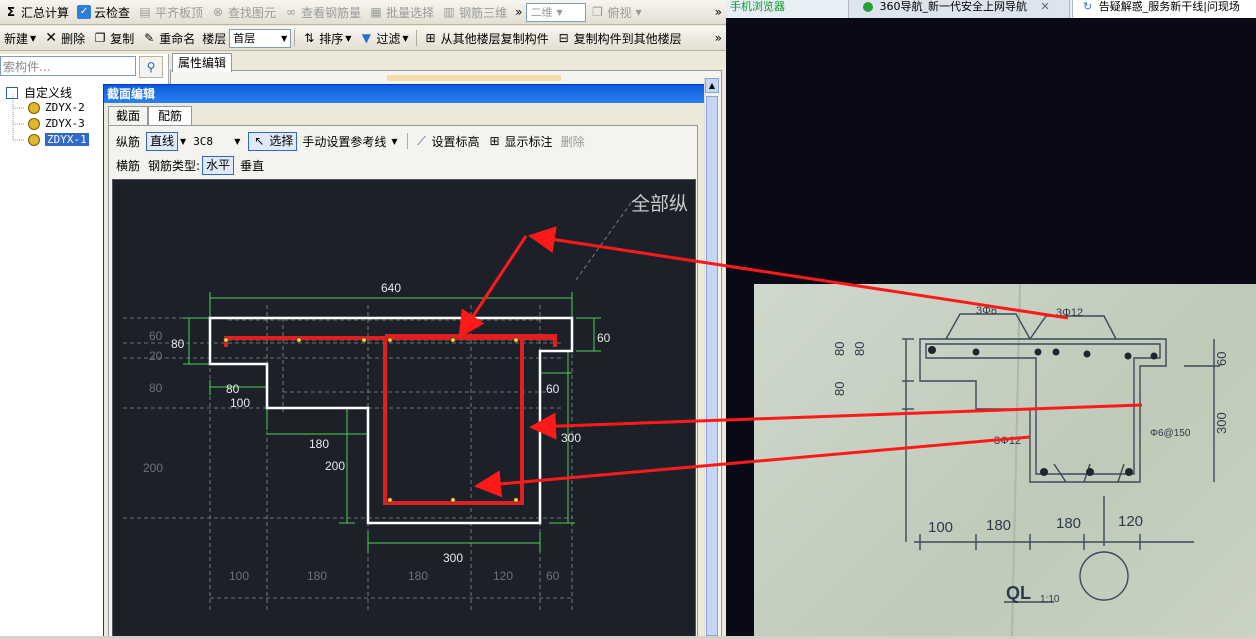 The width and height of the screenshot is (1256, 639). I want to click on arrow-top-rebar-pointer, so click(493, 287).